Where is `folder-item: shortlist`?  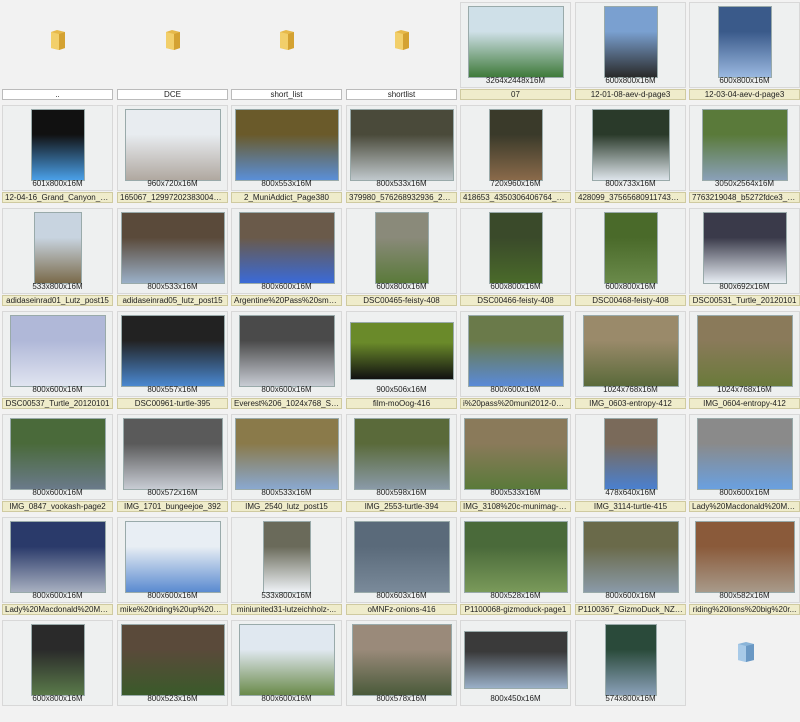 folder-item: shortlist is located at coordinates (401, 51).